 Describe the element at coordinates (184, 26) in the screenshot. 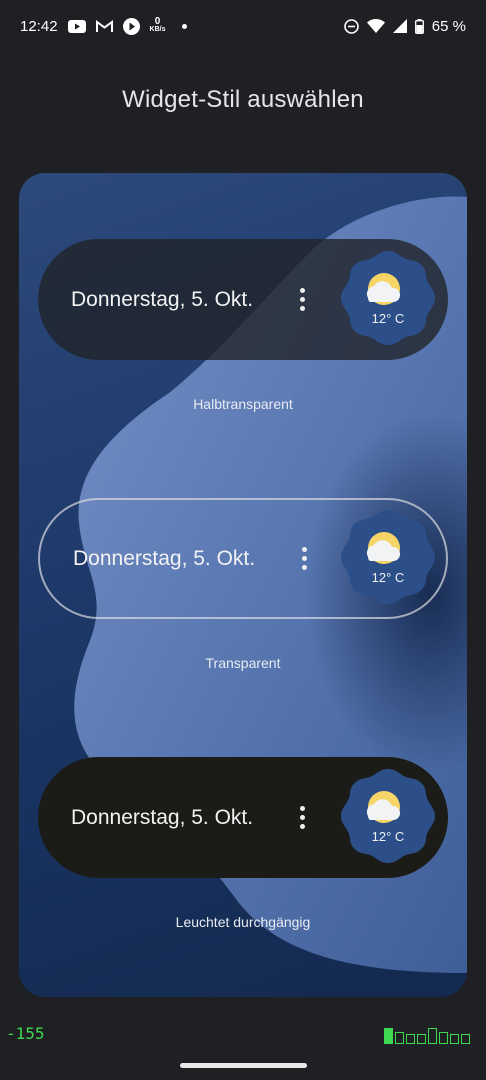

I see `notification-dot` at that location.